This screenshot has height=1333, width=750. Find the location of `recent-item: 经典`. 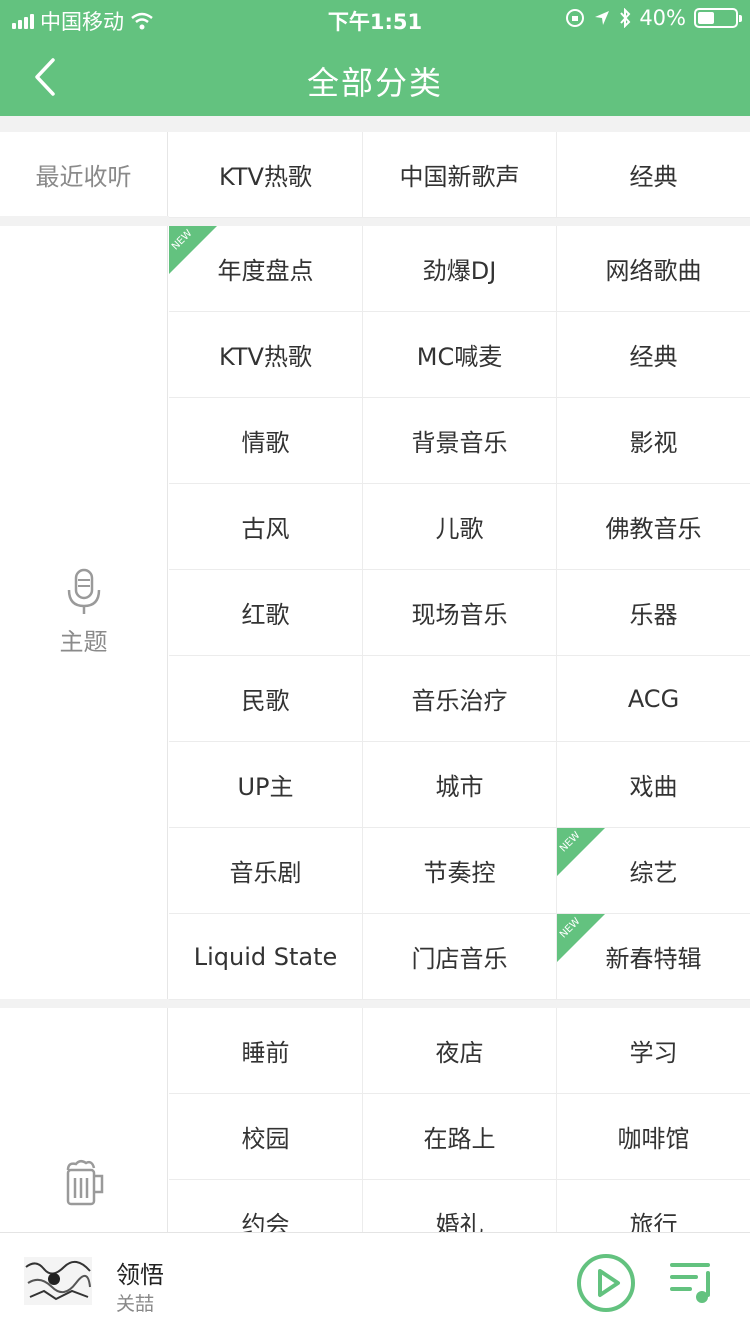

recent-item: 经典 is located at coordinates (653, 175).